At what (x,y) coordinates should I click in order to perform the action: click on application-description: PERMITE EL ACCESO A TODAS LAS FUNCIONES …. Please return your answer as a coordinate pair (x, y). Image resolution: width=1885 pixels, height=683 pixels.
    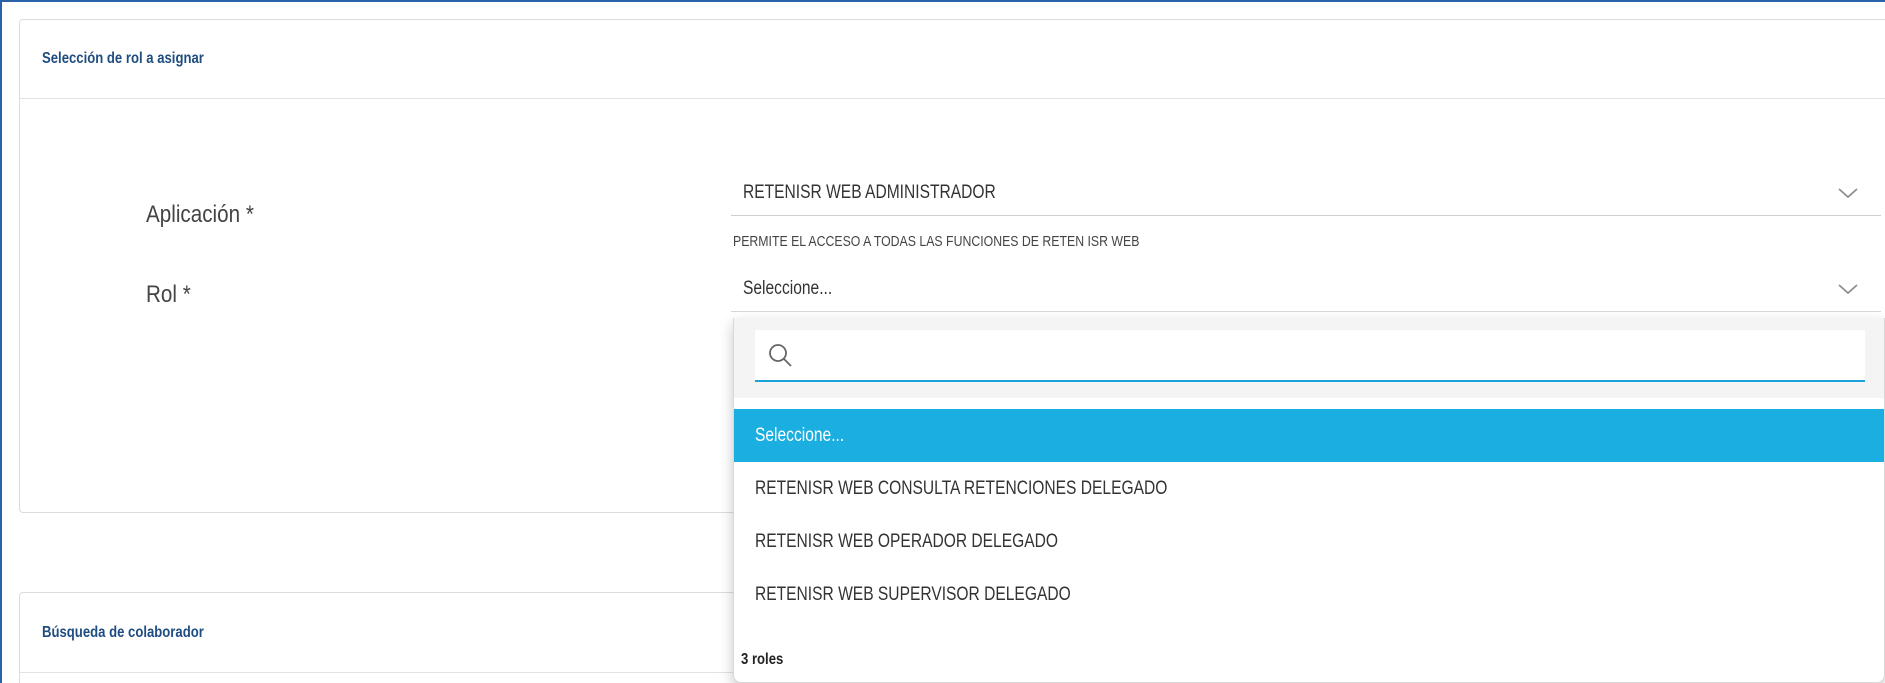
    Looking at the image, I should click on (936, 241).